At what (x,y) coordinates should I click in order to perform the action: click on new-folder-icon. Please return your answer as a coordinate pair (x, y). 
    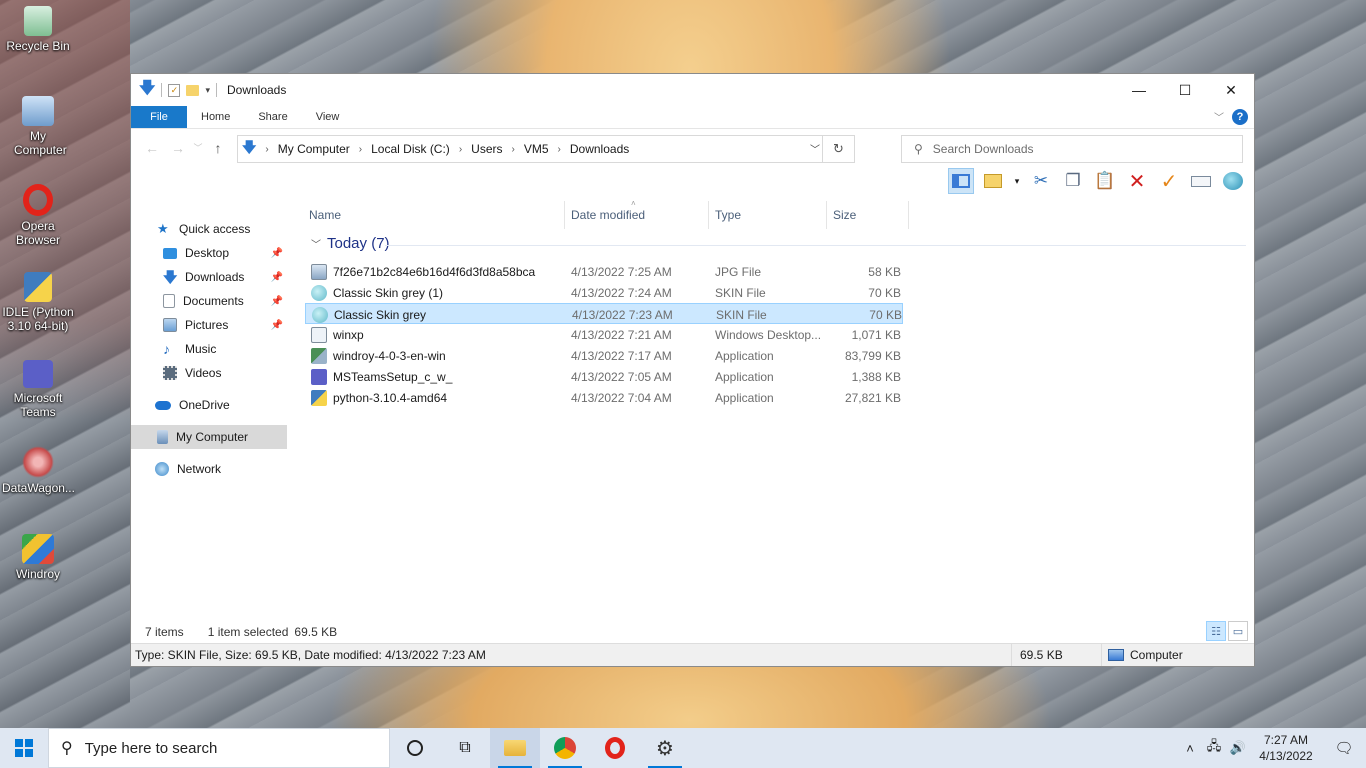
    Looking at the image, I should click on (193, 90).